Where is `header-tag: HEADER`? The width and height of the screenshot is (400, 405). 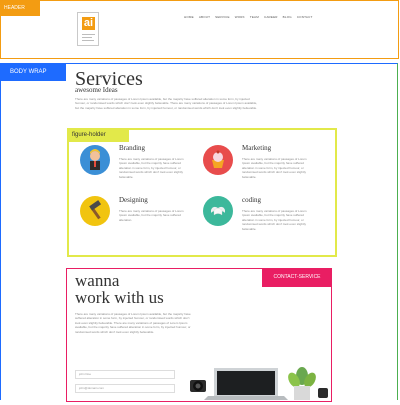 header-tag: HEADER is located at coordinates (20, 8).